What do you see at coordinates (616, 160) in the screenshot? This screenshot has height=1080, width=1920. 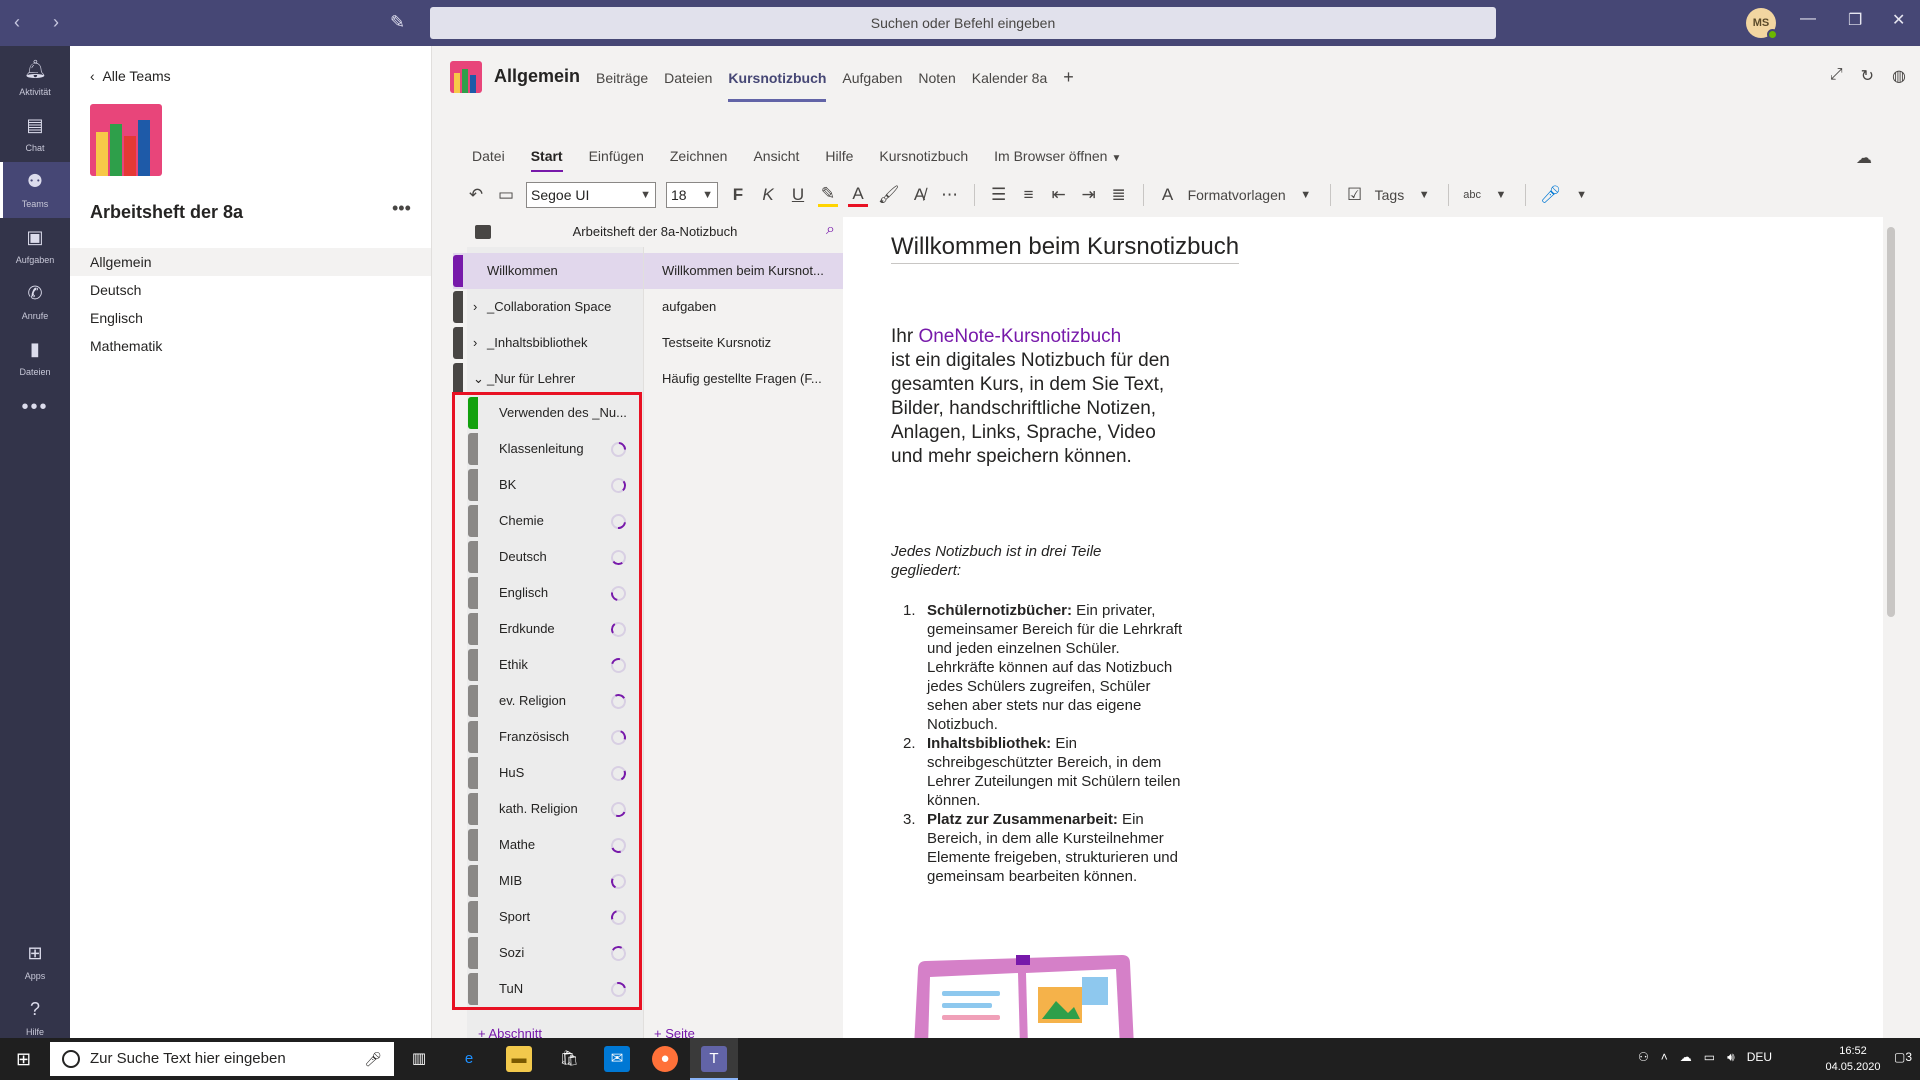 I see `menu-insert: Einfügen` at bounding box center [616, 160].